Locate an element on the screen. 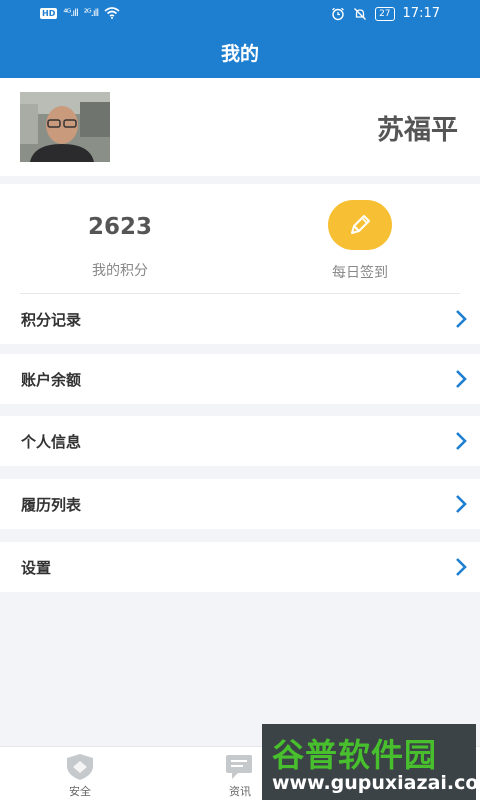  battery-icon: 27 is located at coordinates (385, 13).